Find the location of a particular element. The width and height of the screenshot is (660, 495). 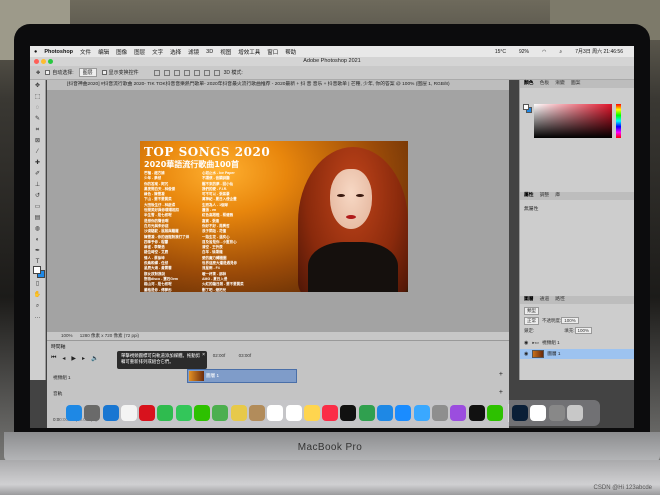

dock-photos-icon is located at coordinates (238, 413).